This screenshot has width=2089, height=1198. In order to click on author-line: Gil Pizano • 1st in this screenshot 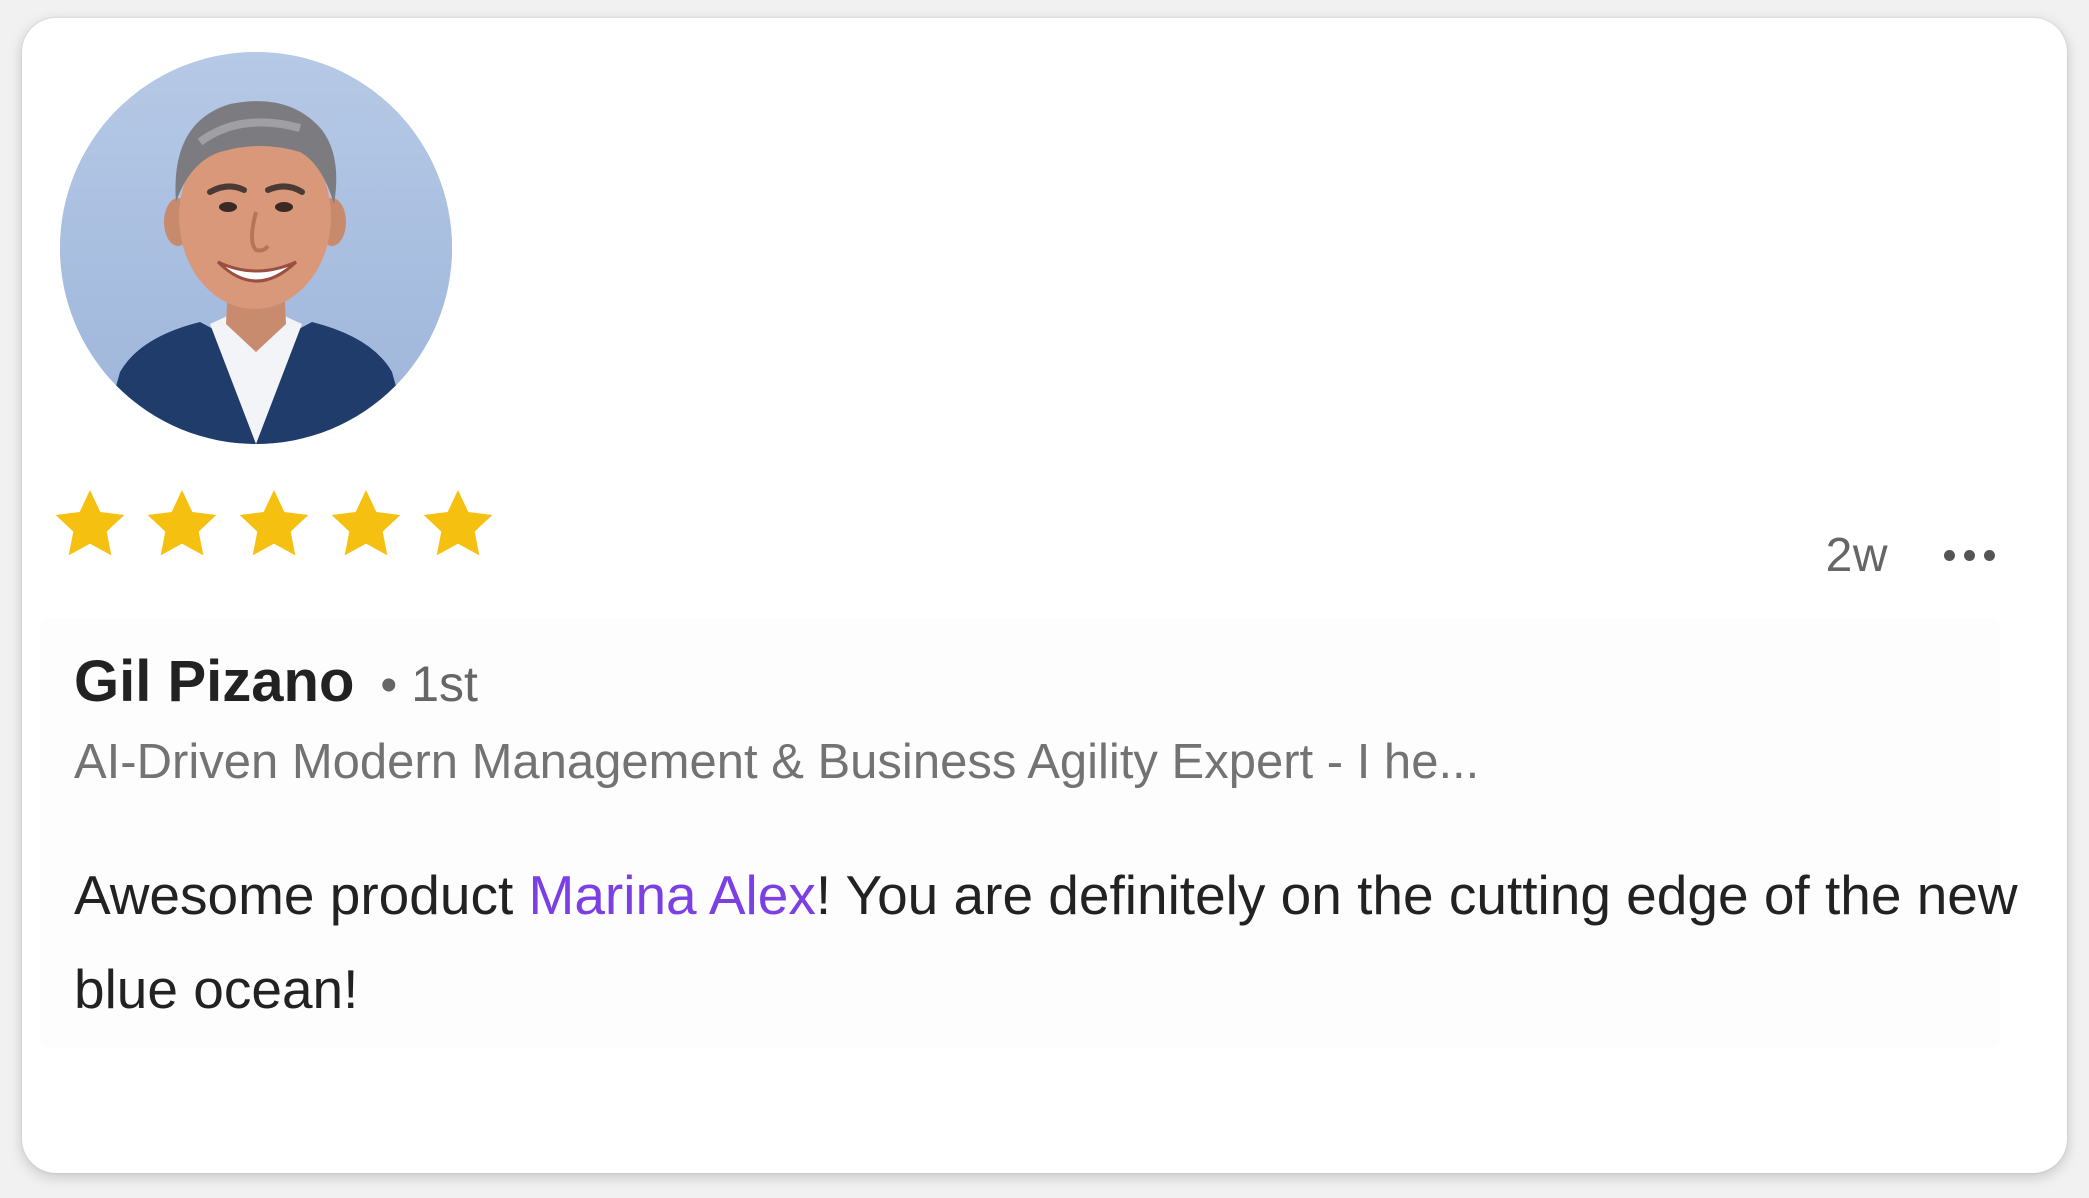, I will do `click(276, 681)`.